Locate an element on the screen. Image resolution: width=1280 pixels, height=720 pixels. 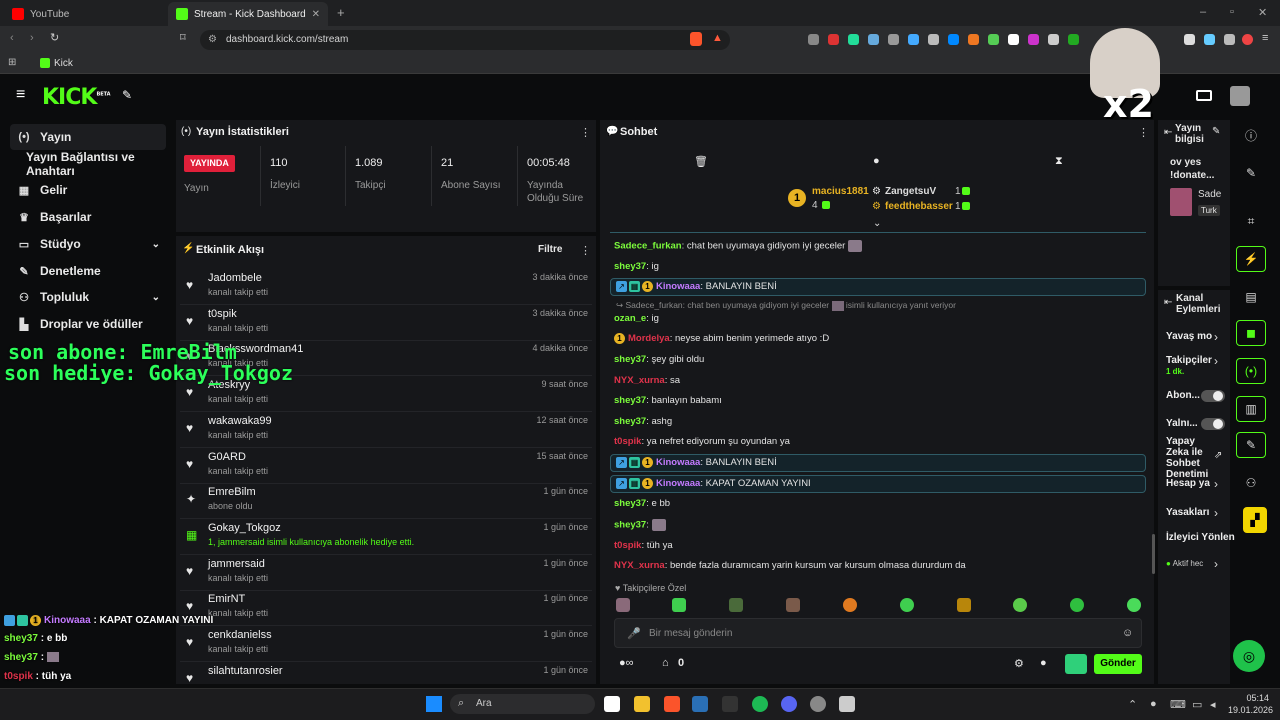
tray-chevron-icon: ⌃ is located at coordinates (1132, 704).